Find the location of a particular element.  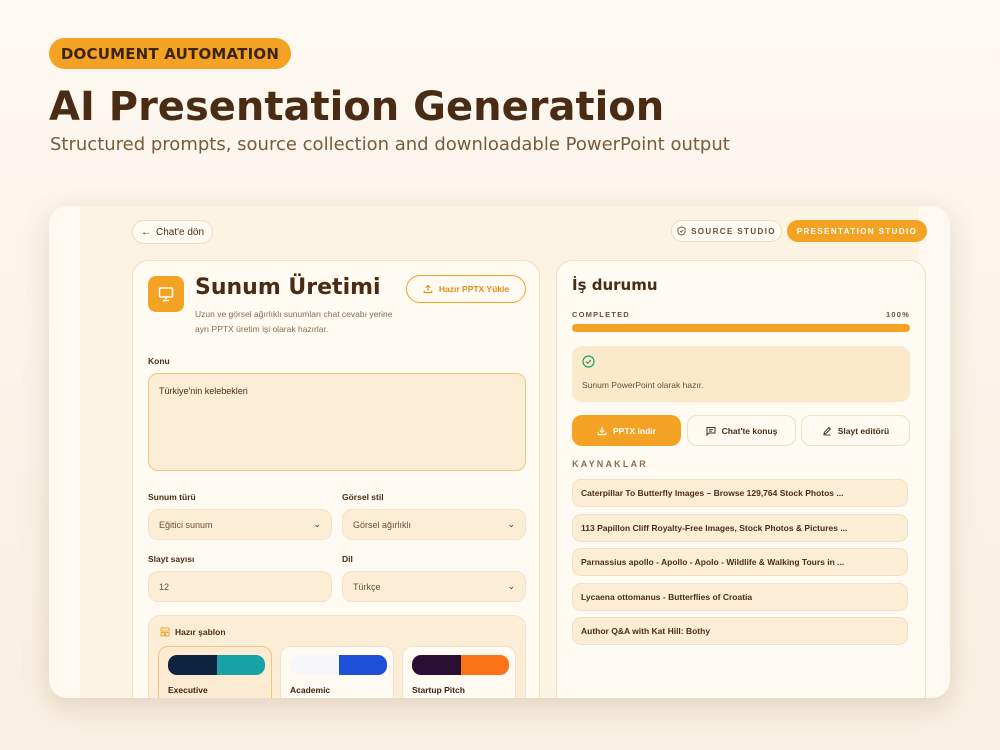

progress-header: COMPLETED 100% is located at coordinates (741, 314).